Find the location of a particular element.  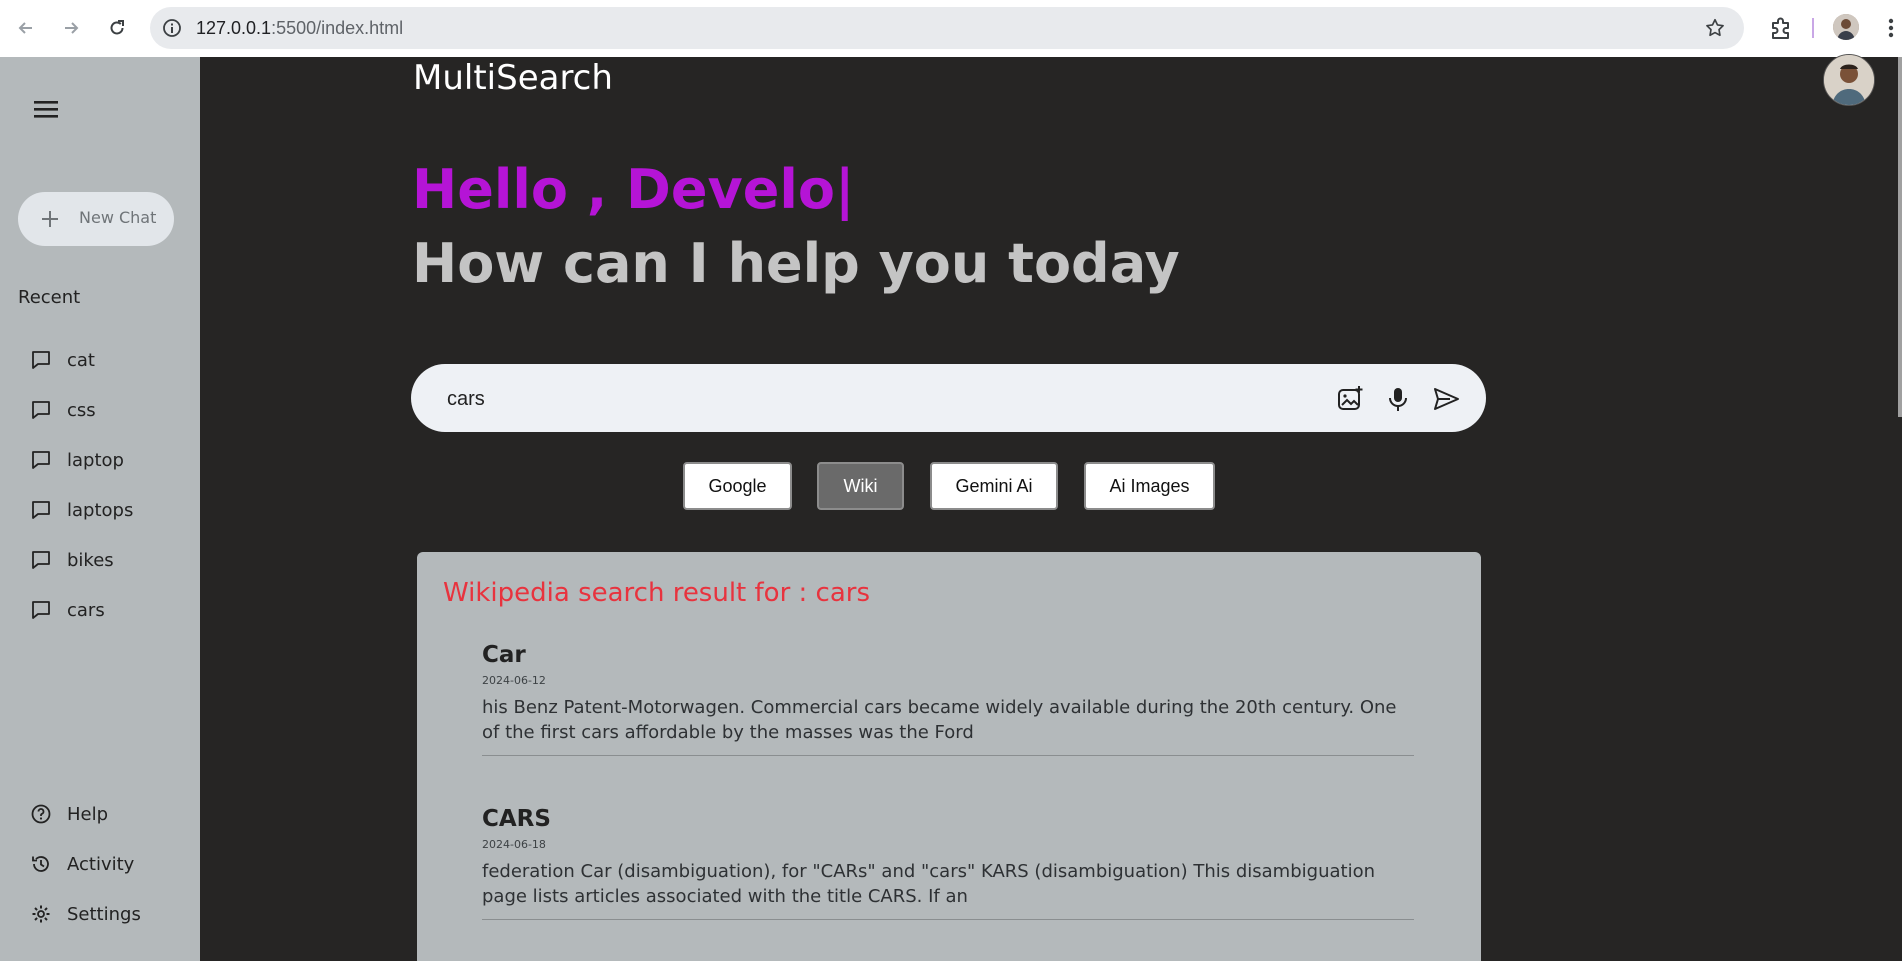

send-icon is located at coordinates (1446, 399).